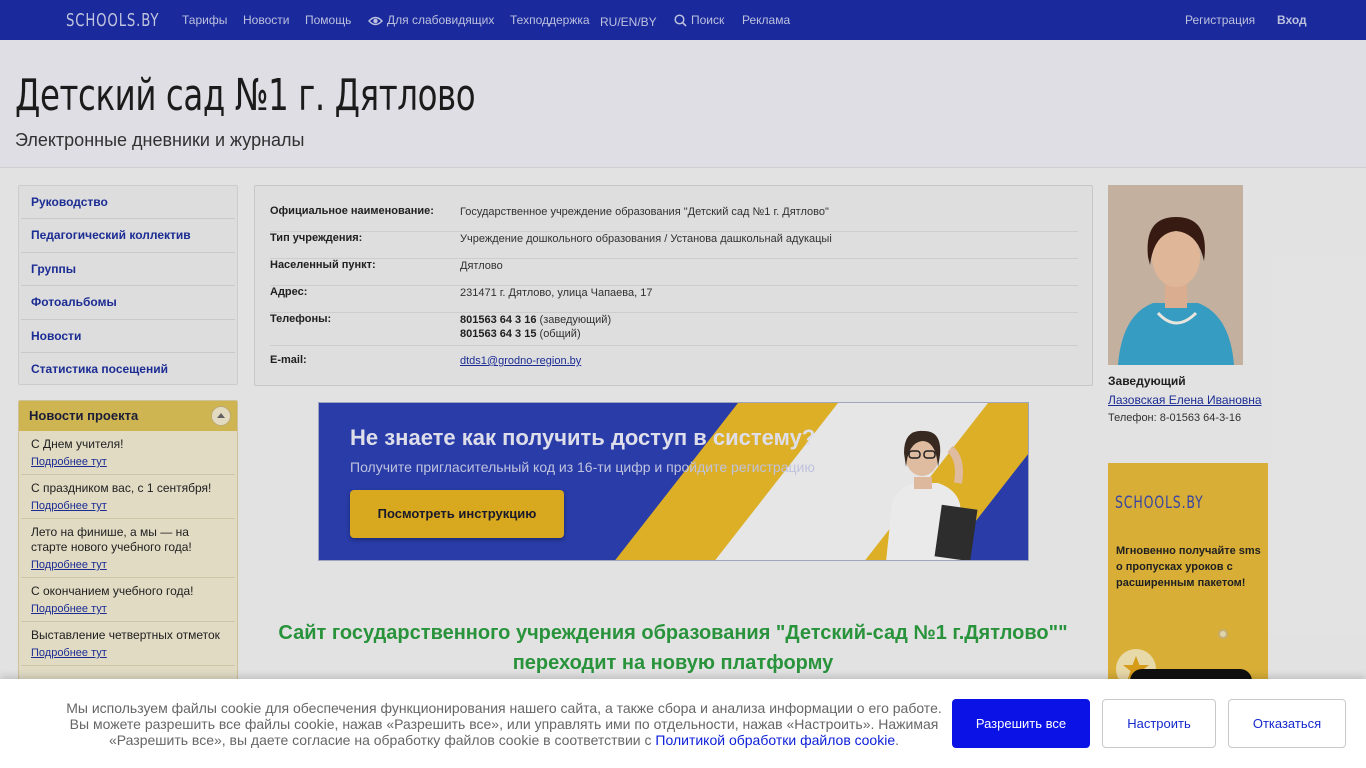 The height and width of the screenshot is (768, 1366). Describe the element at coordinates (1159, 723) in the screenshot. I see `cookie-settings-button: Настроить` at that location.